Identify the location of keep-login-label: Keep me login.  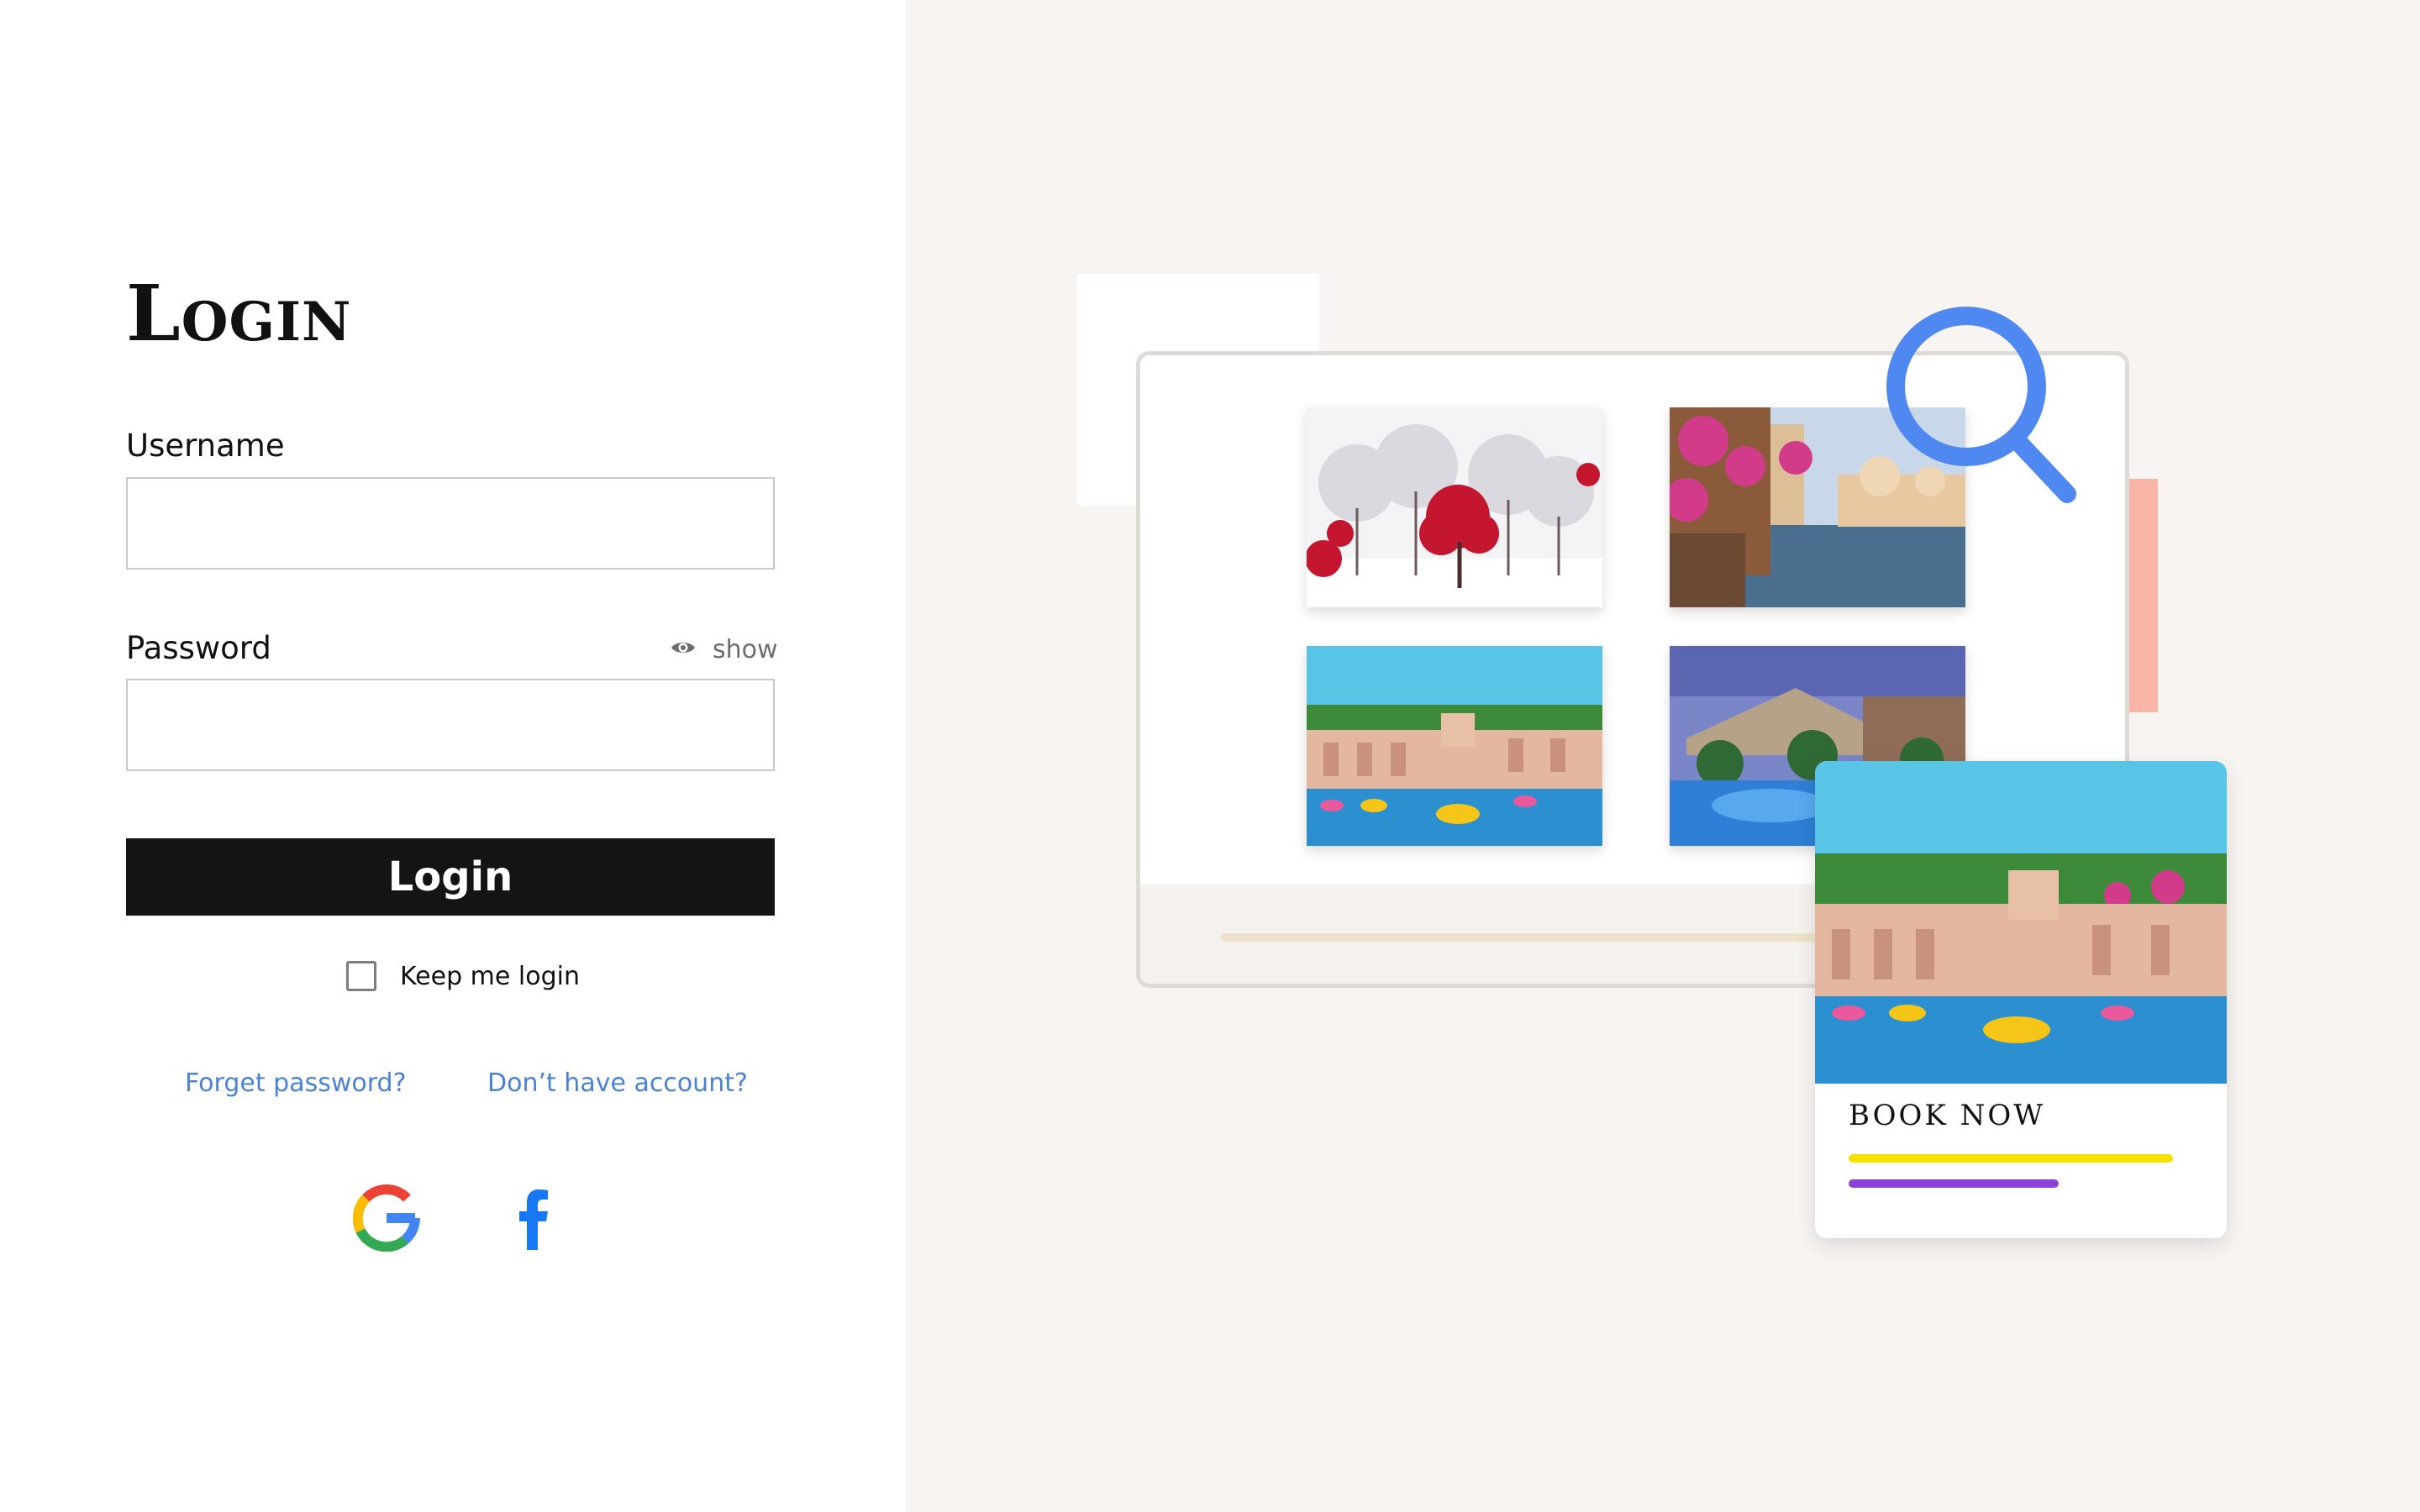
(490, 976).